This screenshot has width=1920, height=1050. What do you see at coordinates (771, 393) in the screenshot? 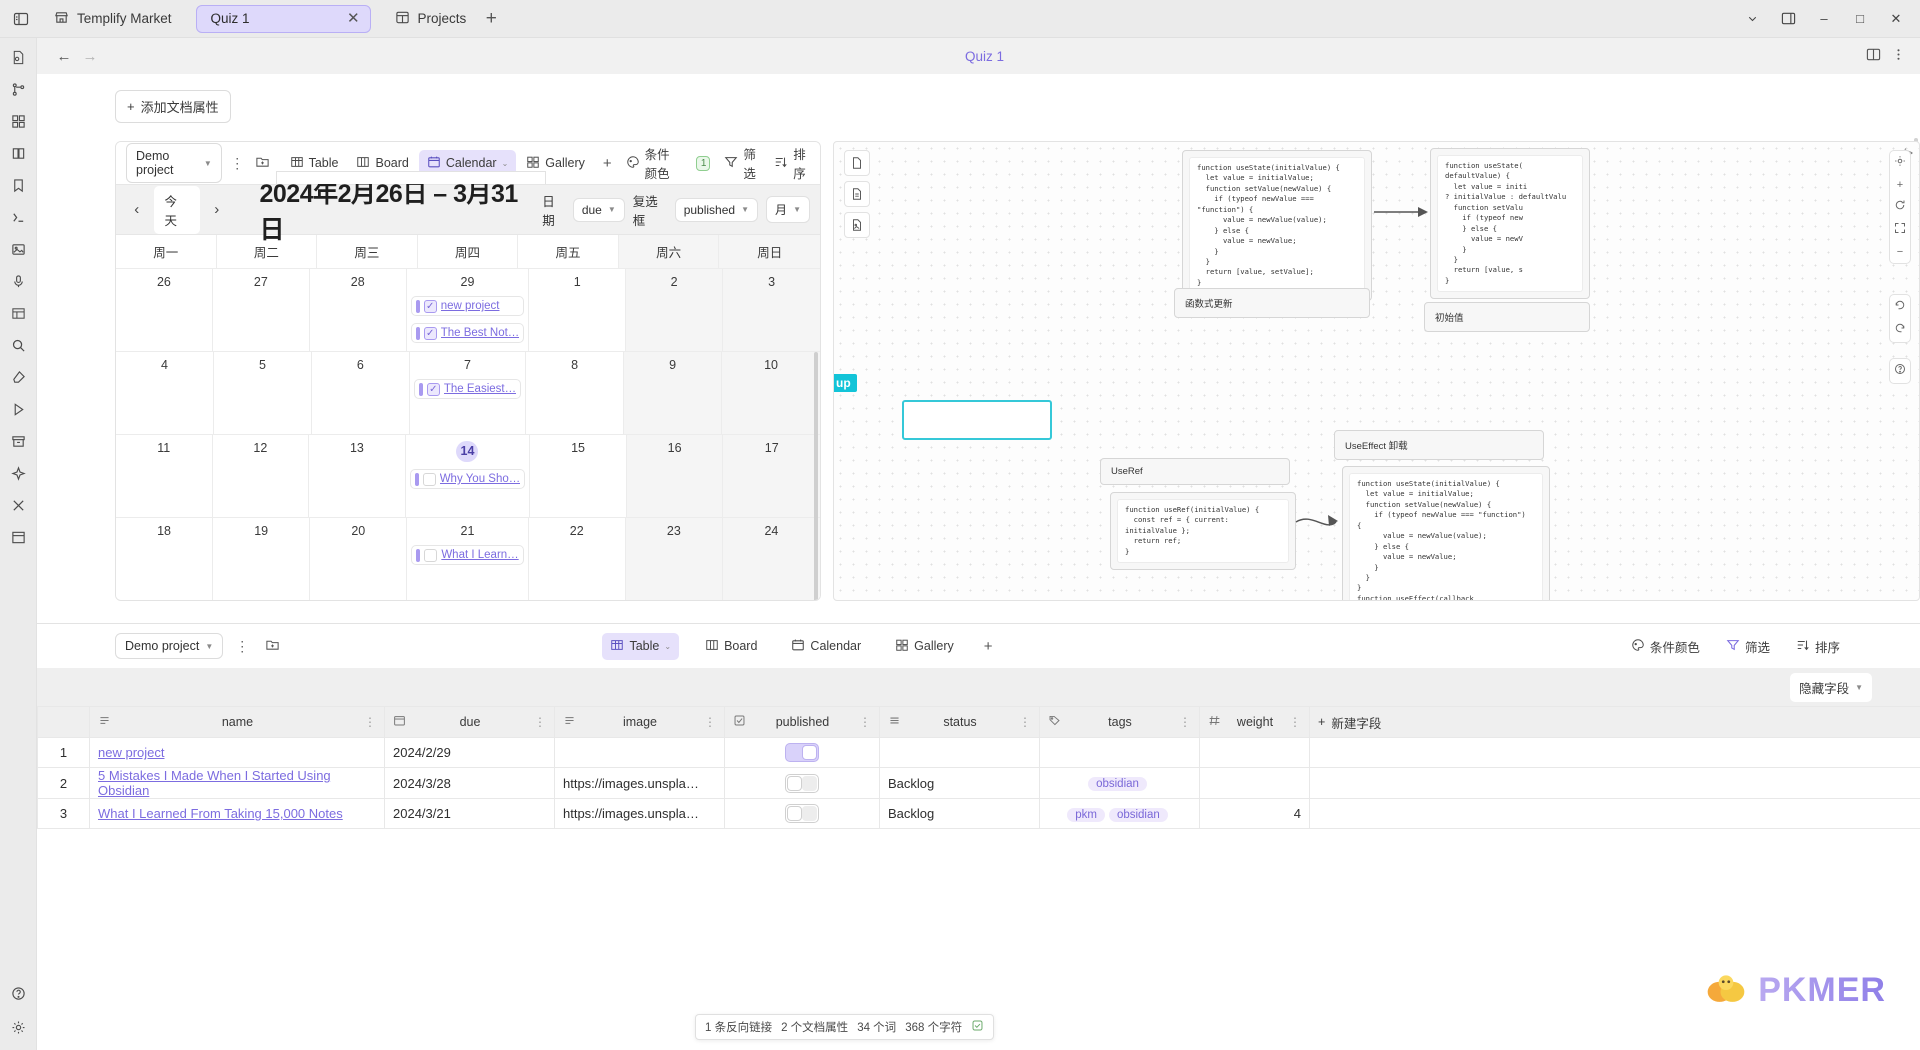
I see `calendar-day-cell: 10` at bounding box center [771, 393].